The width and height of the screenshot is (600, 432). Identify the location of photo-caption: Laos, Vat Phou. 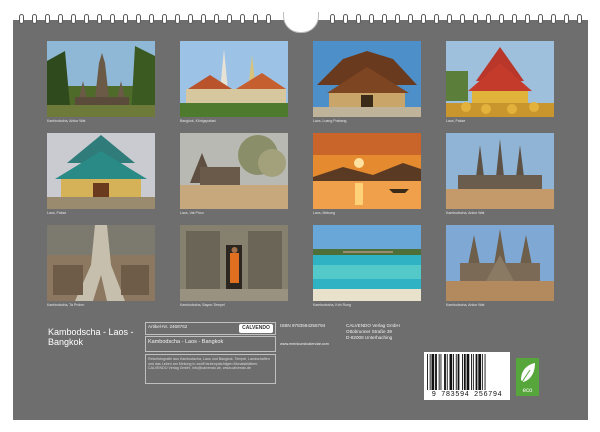
(192, 213).